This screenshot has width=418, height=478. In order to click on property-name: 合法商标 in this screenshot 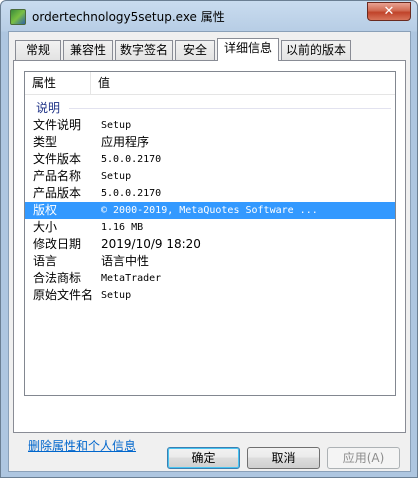, I will do `click(57, 278)`.